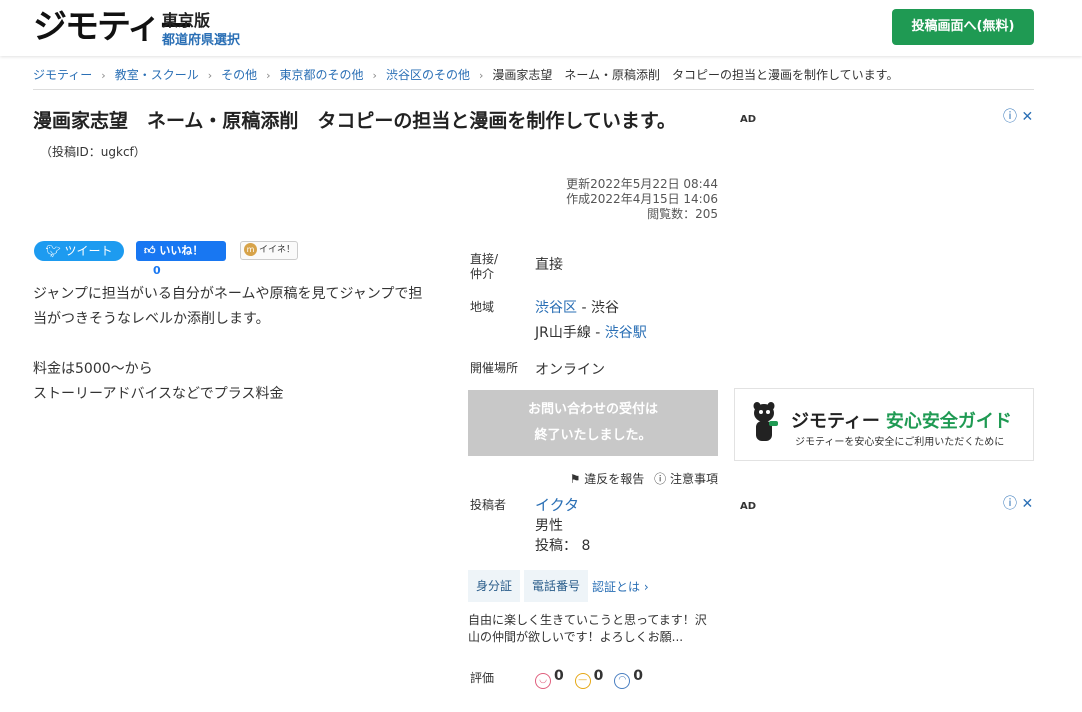 The width and height of the screenshot is (1082, 712). Describe the element at coordinates (158, 394) in the screenshot. I see `price-extra-text: ストーリーアドバイスなどでプラス料金` at that location.